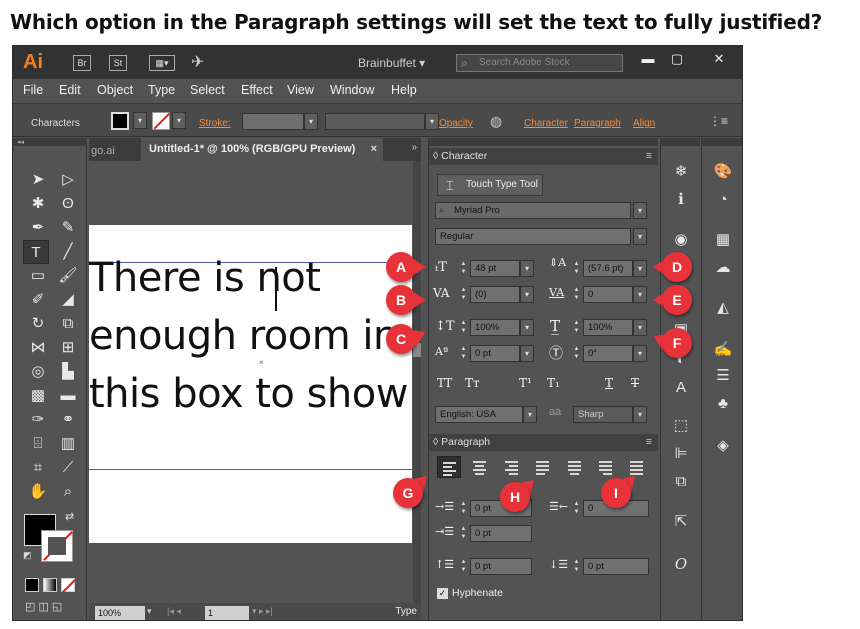  What do you see at coordinates (553, 383) in the screenshot?
I see `subscript-icon: T₁` at bounding box center [553, 383].